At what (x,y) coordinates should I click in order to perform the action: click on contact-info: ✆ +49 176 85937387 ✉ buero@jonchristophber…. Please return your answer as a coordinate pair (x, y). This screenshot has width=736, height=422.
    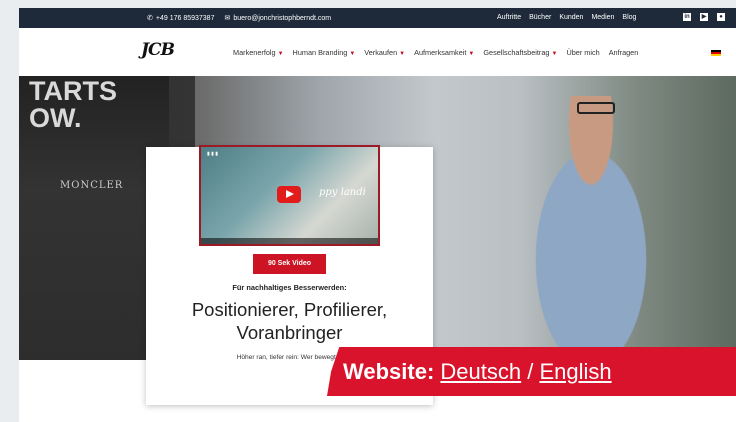
    Looking at the image, I should click on (239, 18).